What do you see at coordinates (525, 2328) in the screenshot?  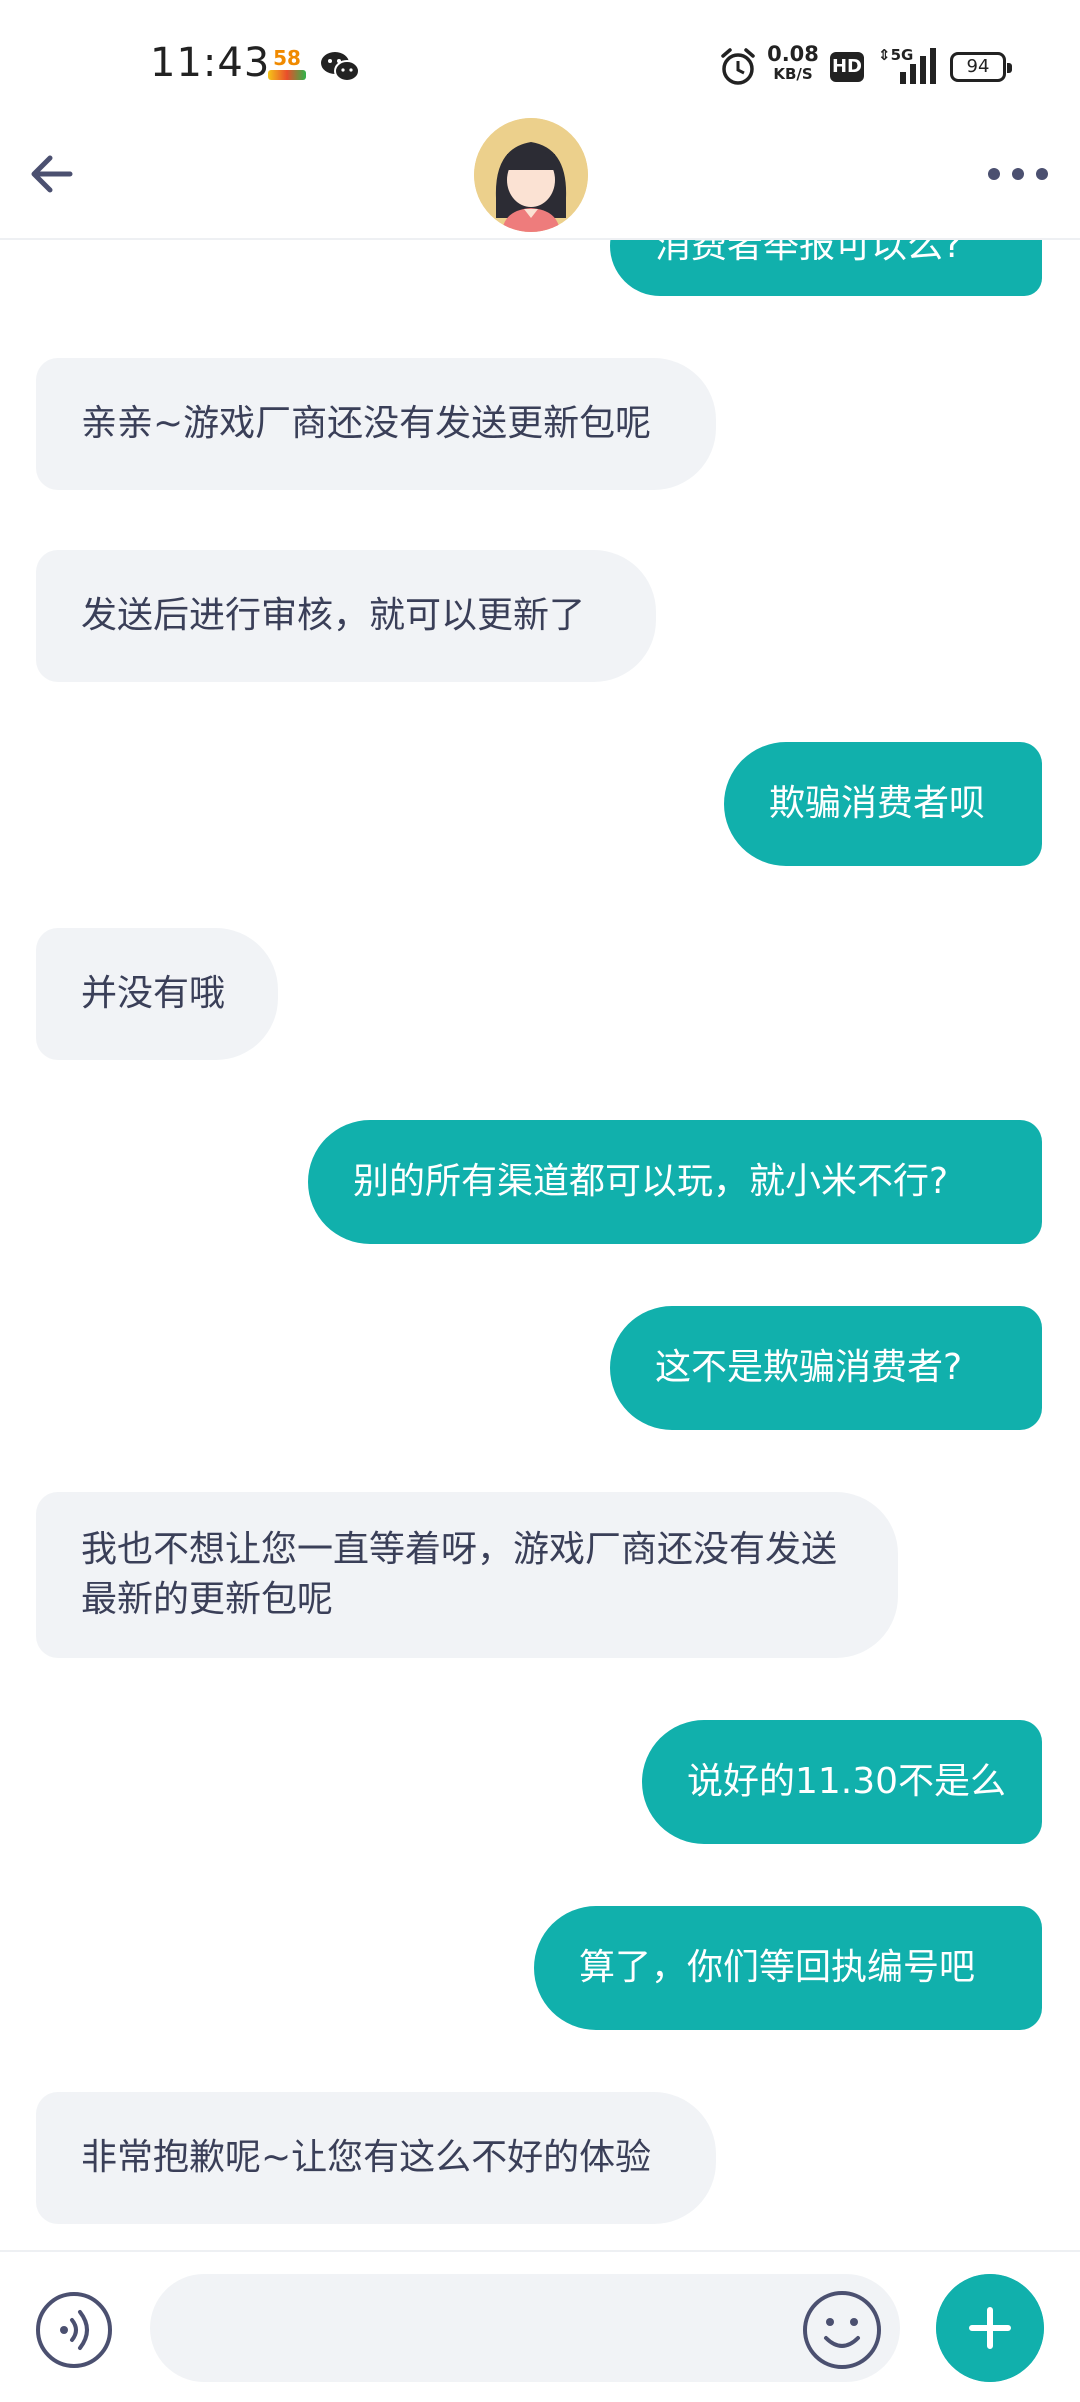 I see `message-input` at bounding box center [525, 2328].